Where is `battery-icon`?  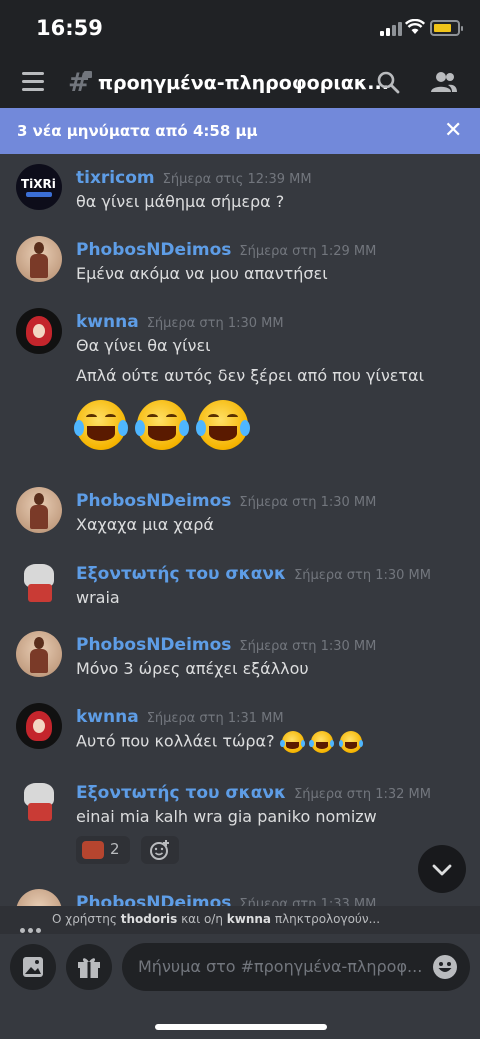 battery-icon is located at coordinates (446, 28).